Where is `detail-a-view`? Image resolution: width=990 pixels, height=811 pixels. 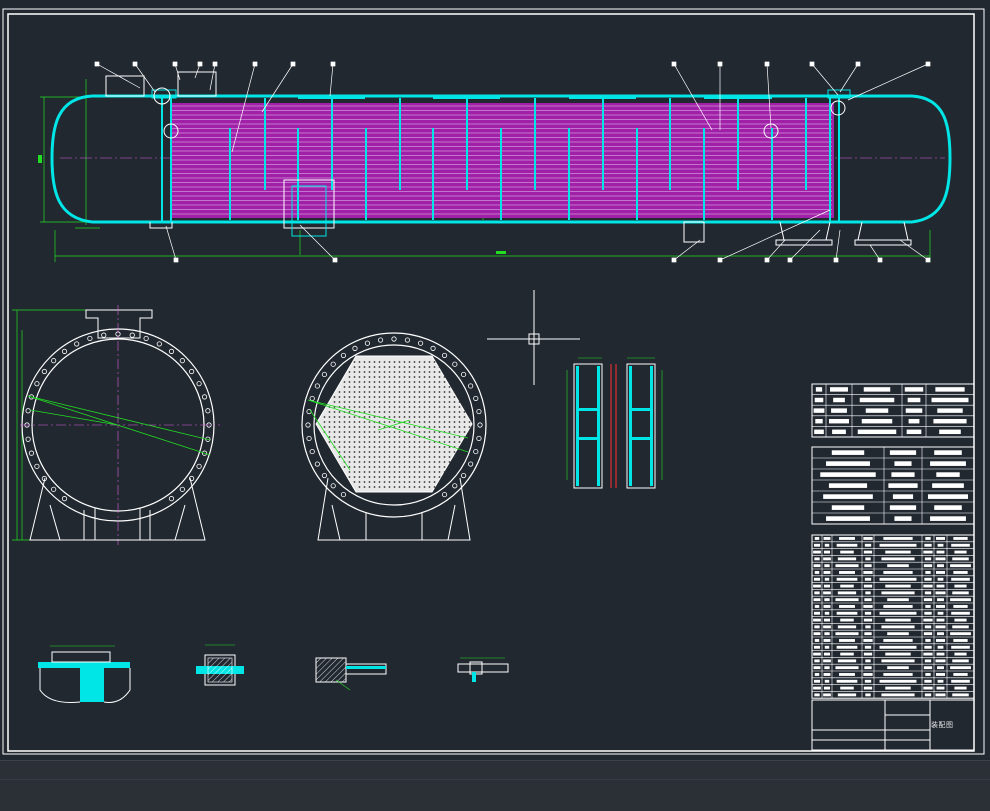
detail-a-view is located at coordinates (84, 674).